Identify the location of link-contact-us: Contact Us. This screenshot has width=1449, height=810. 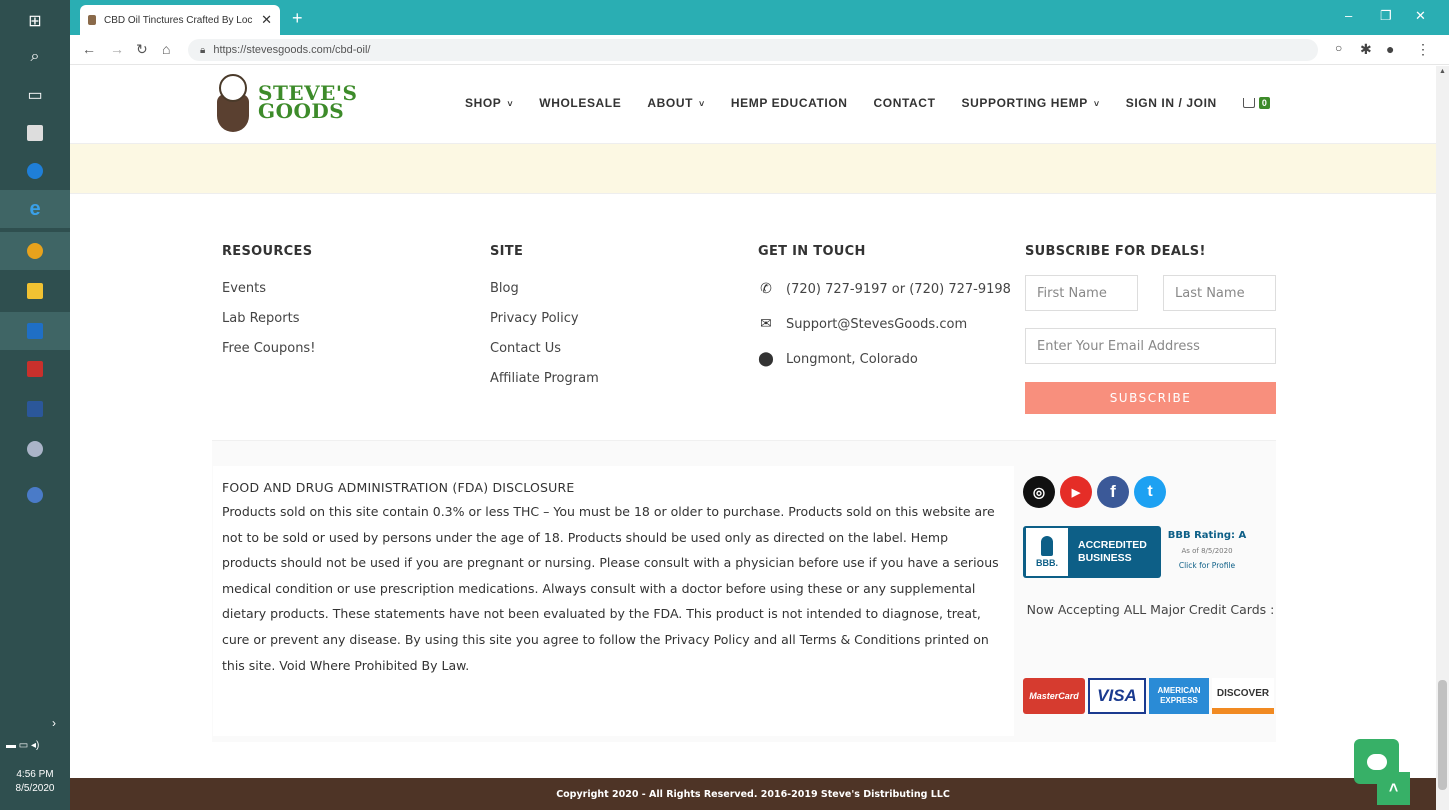
(544, 348).